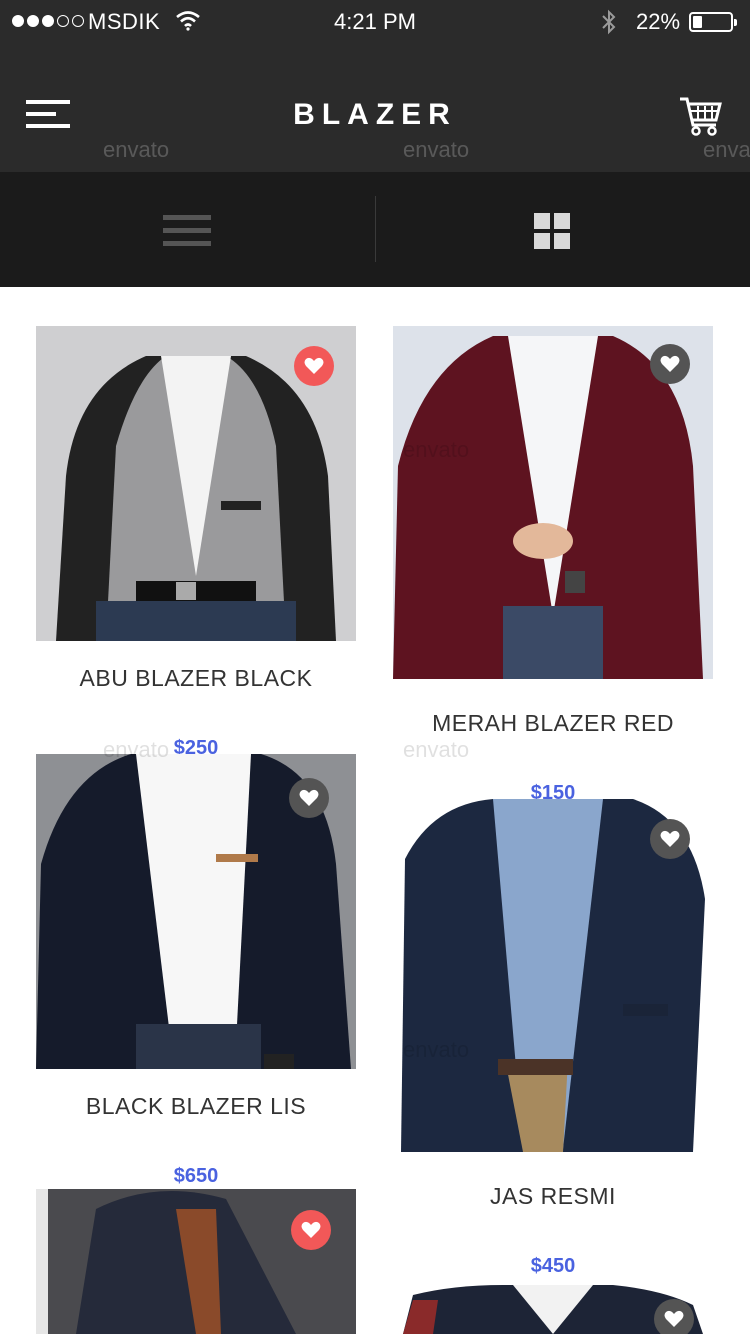 The width and height of the screenshot is (750, 1334). What do you see at coordinates (553, 1196) in the screenshot?
I see `product-name: JAS RESMI` at bounding box center [553, 1196].